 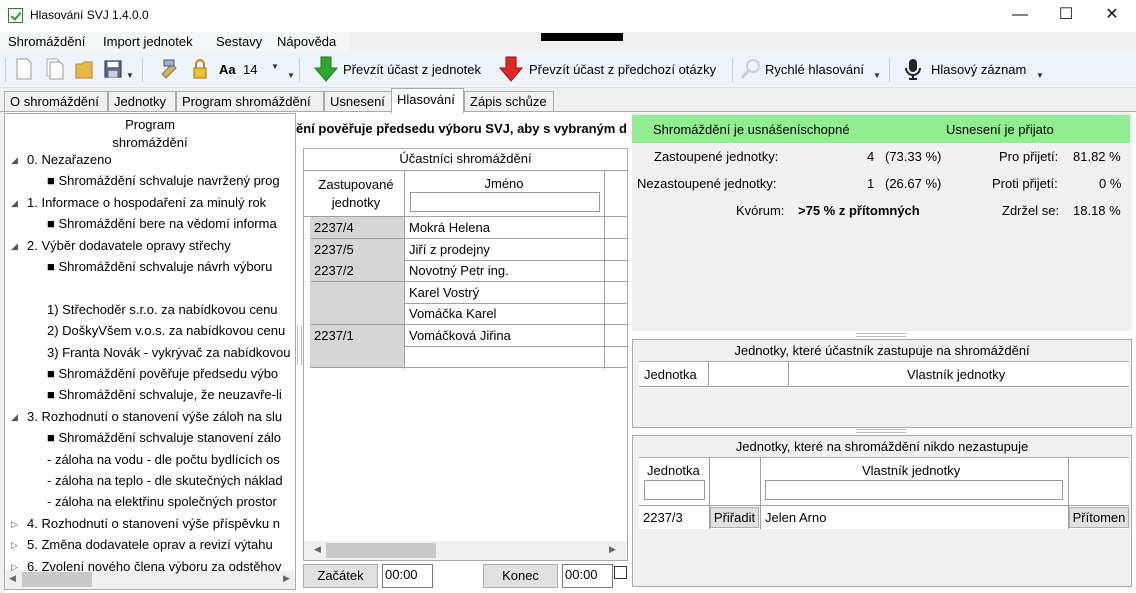 I want to click on participant-unit-cell: 2237/4, so click(x=357, y=227).